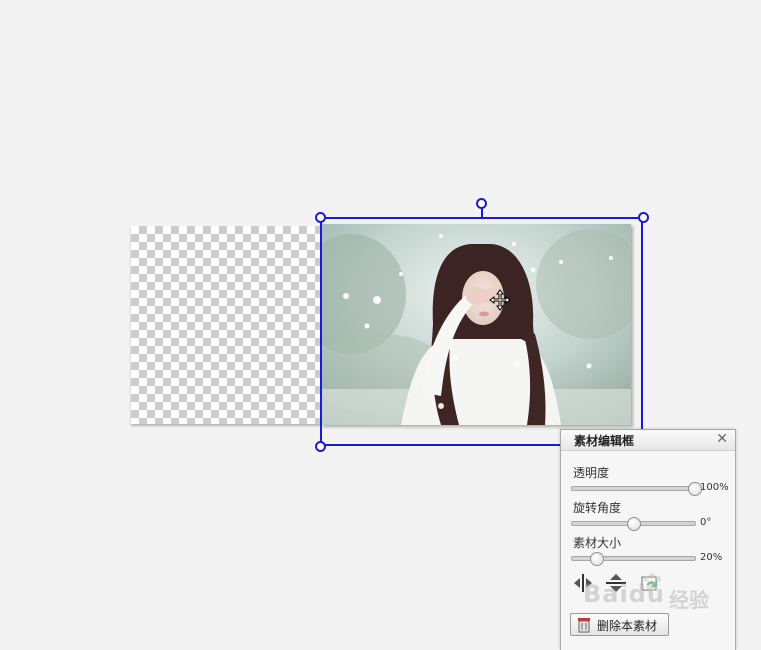  I want to click on delete-material-button: 删除本素材, so click(619, 624).